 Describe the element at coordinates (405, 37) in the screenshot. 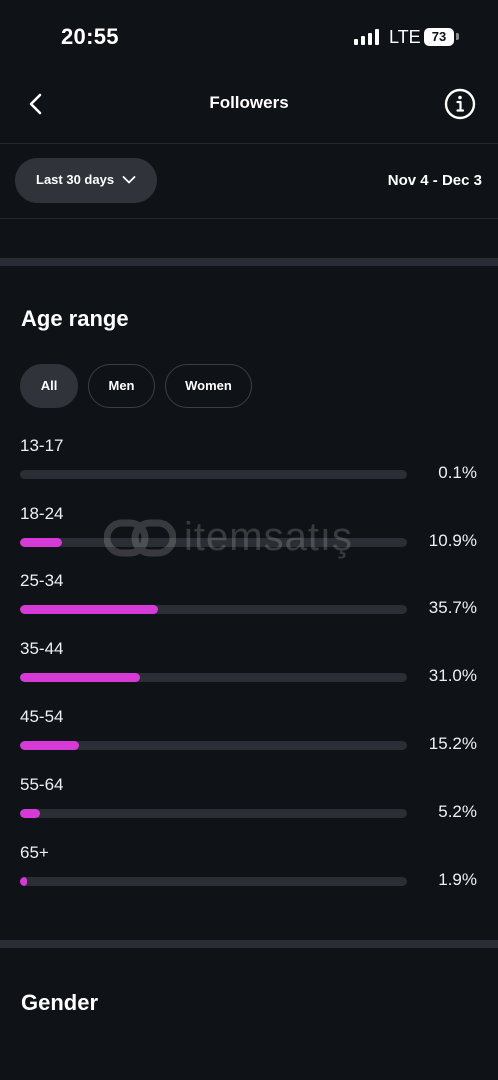

I see `network-type: LTE` at that location.